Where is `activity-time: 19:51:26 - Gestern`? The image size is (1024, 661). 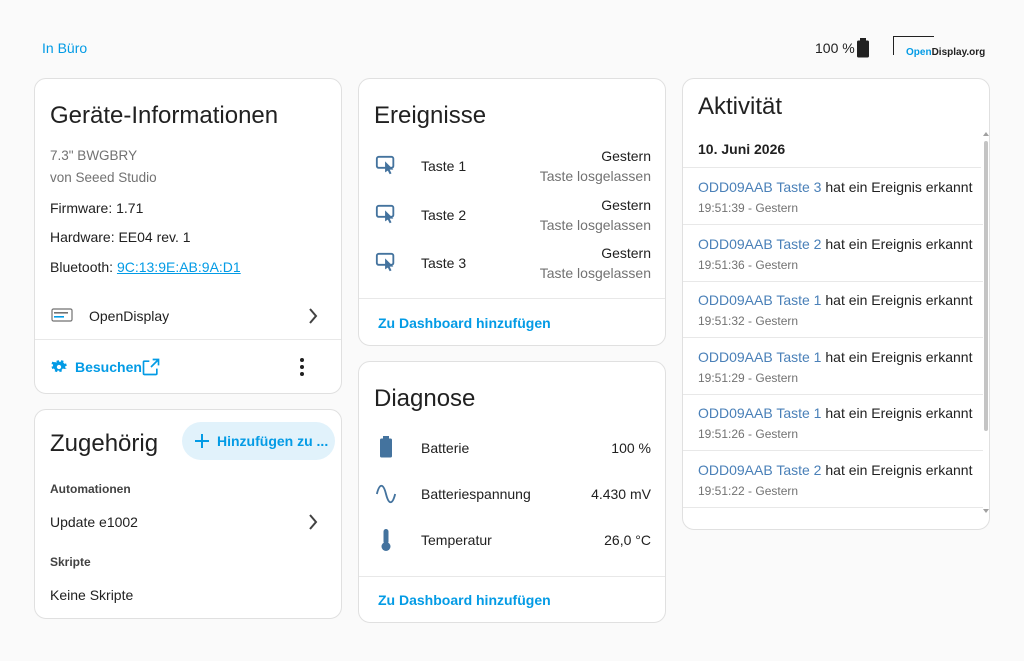
activity-time: 19:51:26 - Gestern is located at coordinates (748, 434).